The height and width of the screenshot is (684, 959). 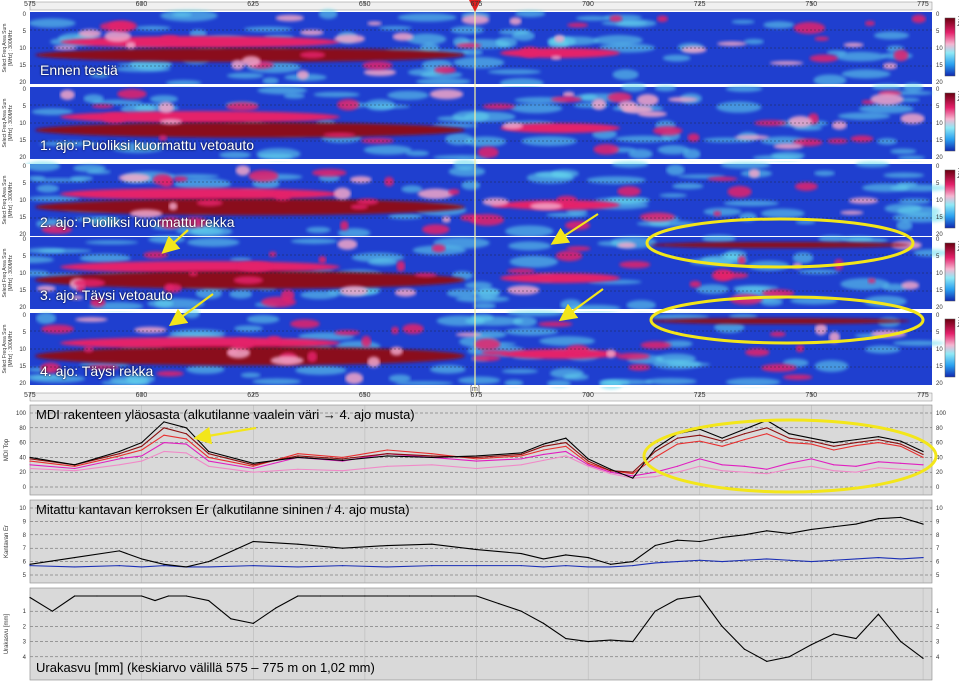 What do you see at coordinates (11, 273) in the screenshot?
I see `radar-ylabel-secondary: [MHz] : 300MHz` at bounding box center [11, 273].